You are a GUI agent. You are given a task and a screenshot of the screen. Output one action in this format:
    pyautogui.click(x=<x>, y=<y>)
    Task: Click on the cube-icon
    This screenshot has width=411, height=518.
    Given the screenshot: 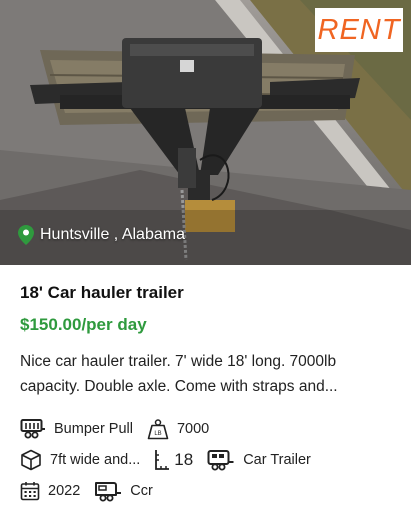 What is the action you would take?
    pyautogui.click(x=31, y=459)
    